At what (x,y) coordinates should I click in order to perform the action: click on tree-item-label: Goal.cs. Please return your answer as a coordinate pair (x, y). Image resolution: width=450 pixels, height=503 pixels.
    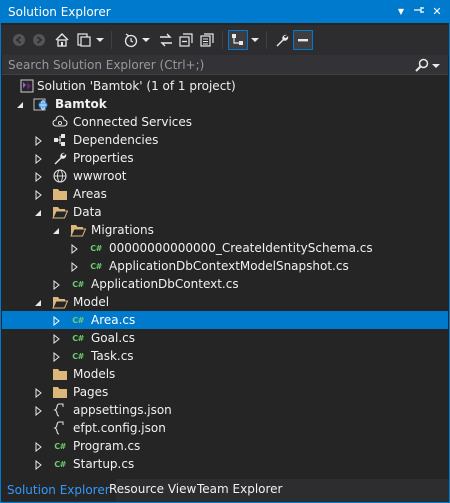
    Looking at the image, I should click on (113, 338).